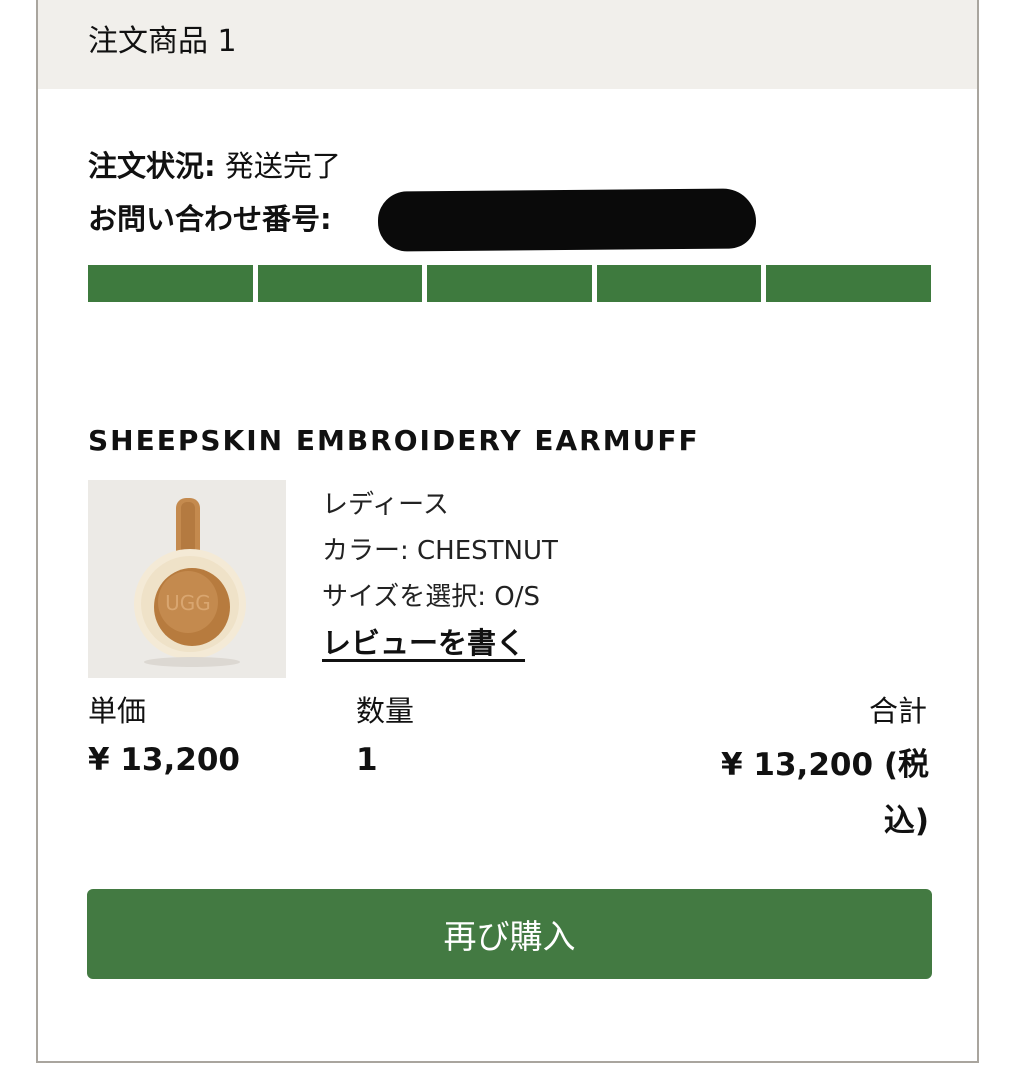 The width and height of the screenshot is (1016, 1080). Describe the element at coordinates (367, 760) in the screenshot. I see `quantity-value: 1` at that location.